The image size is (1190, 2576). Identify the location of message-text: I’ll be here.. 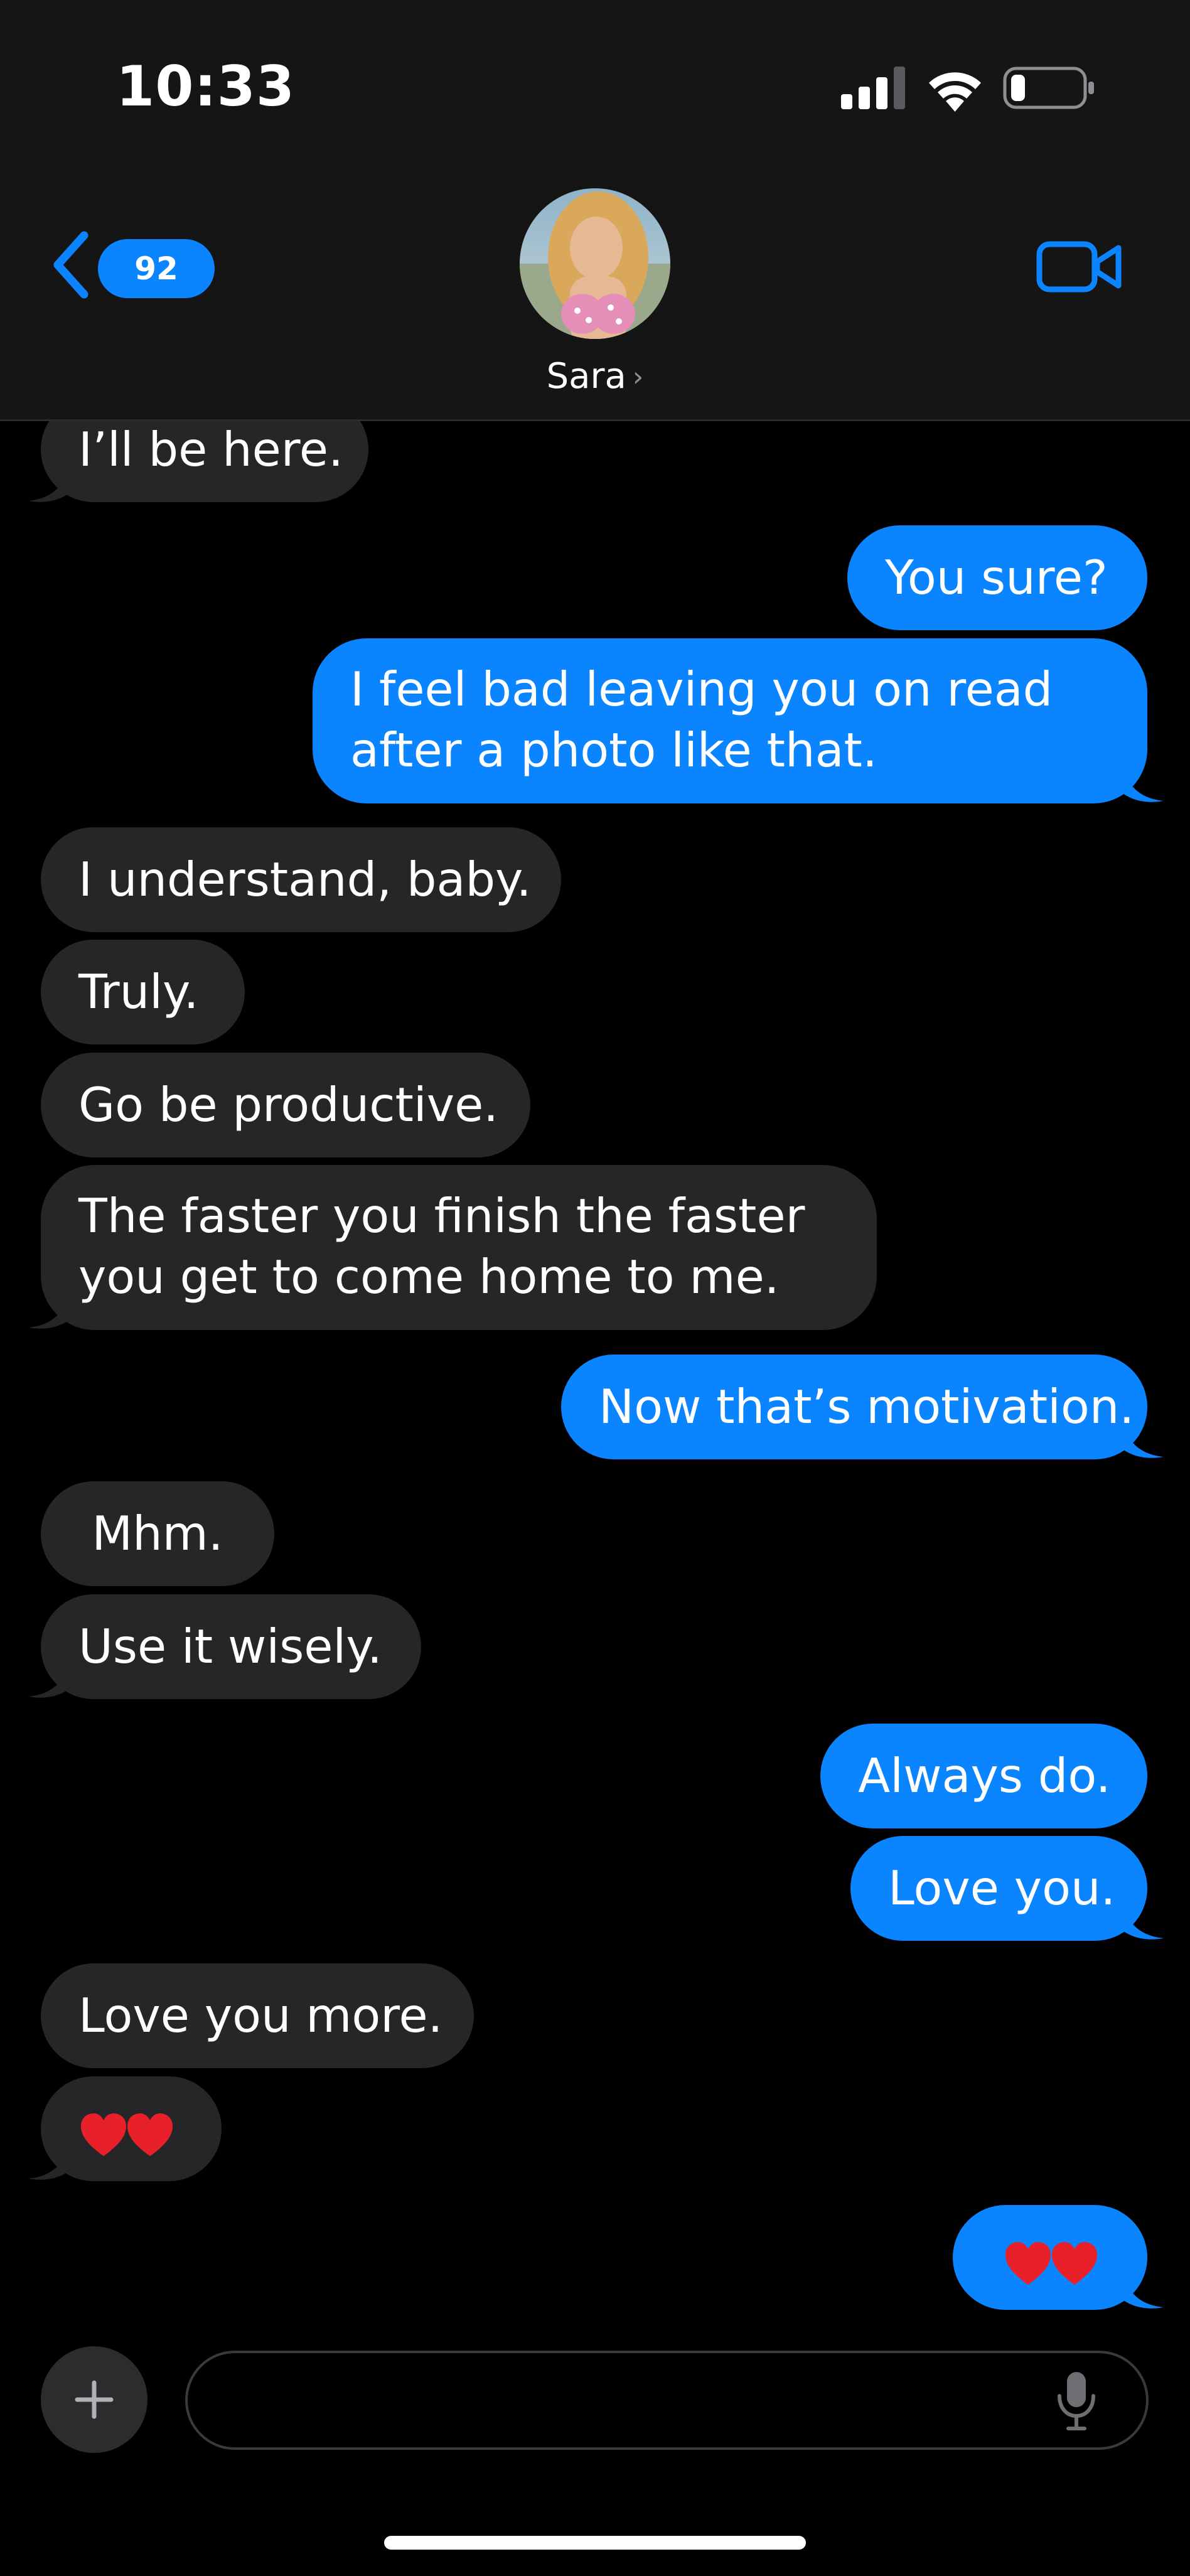
(210, 449).